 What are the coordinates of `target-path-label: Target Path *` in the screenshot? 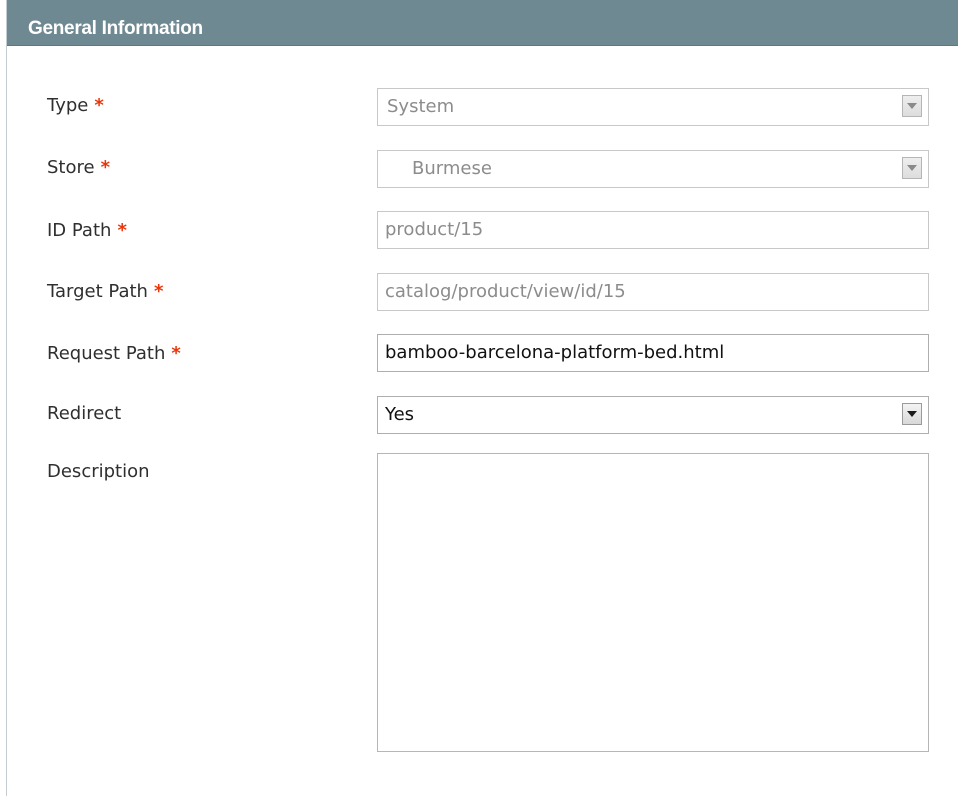 It's located at (105, 292).